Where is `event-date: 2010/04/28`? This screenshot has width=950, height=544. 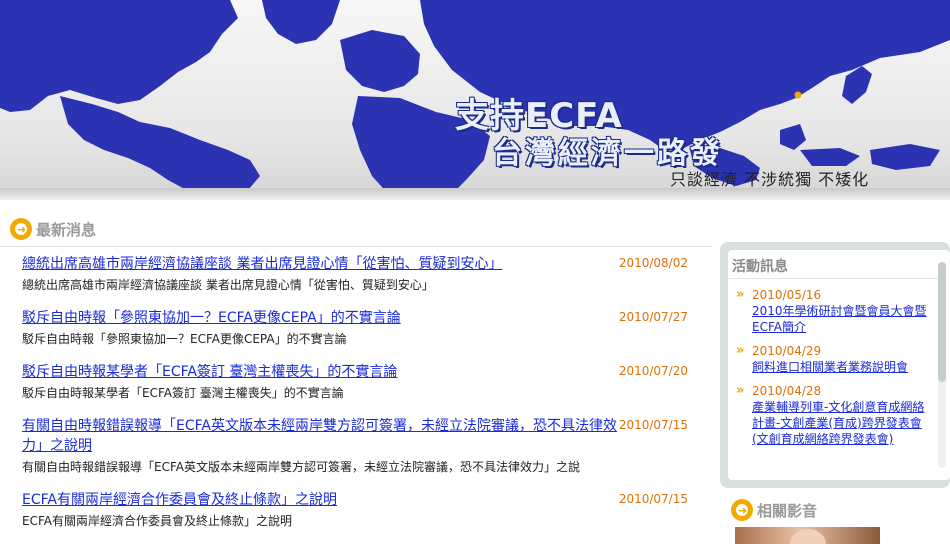
event-date: 2010/04/28 is located at coordinates (787, 391).